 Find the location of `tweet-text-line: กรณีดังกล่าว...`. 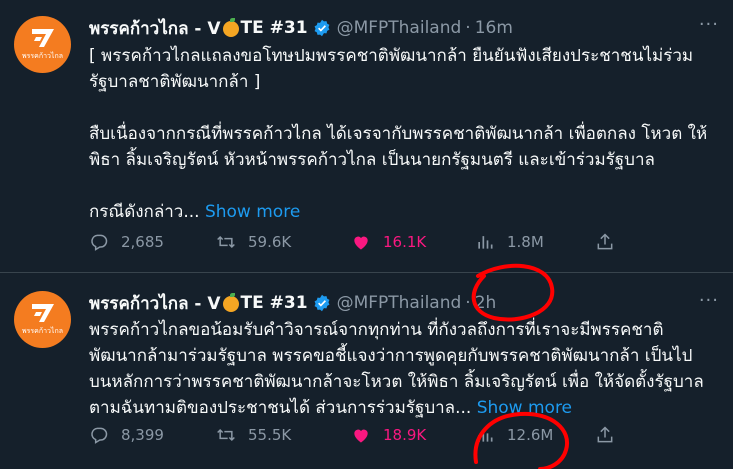

tweet-text-line: กรณีดังกล่าว... is located at coordinates (144, 212).